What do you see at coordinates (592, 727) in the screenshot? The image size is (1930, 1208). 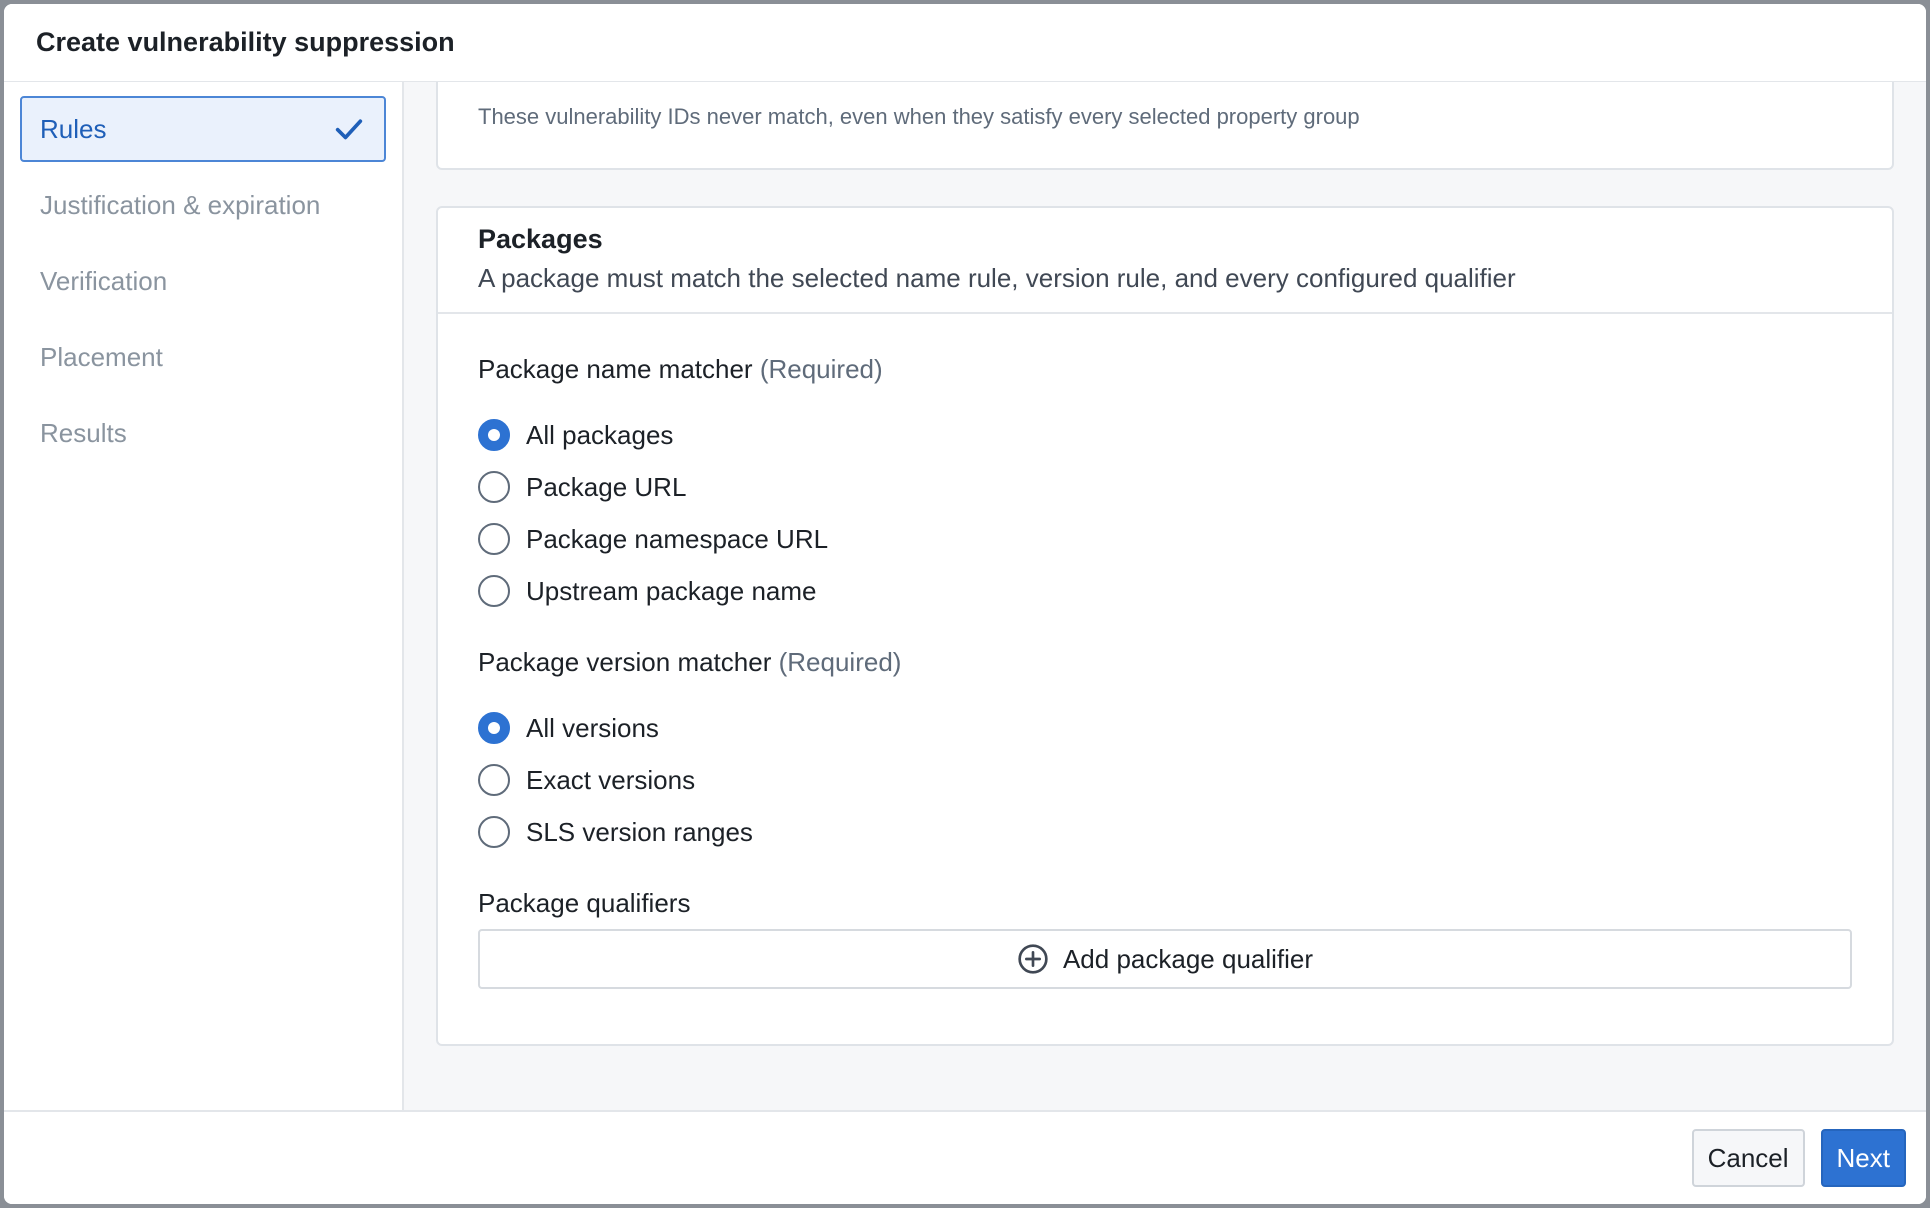 I see `radio-label: All versions` at bounding box center [592, 727].